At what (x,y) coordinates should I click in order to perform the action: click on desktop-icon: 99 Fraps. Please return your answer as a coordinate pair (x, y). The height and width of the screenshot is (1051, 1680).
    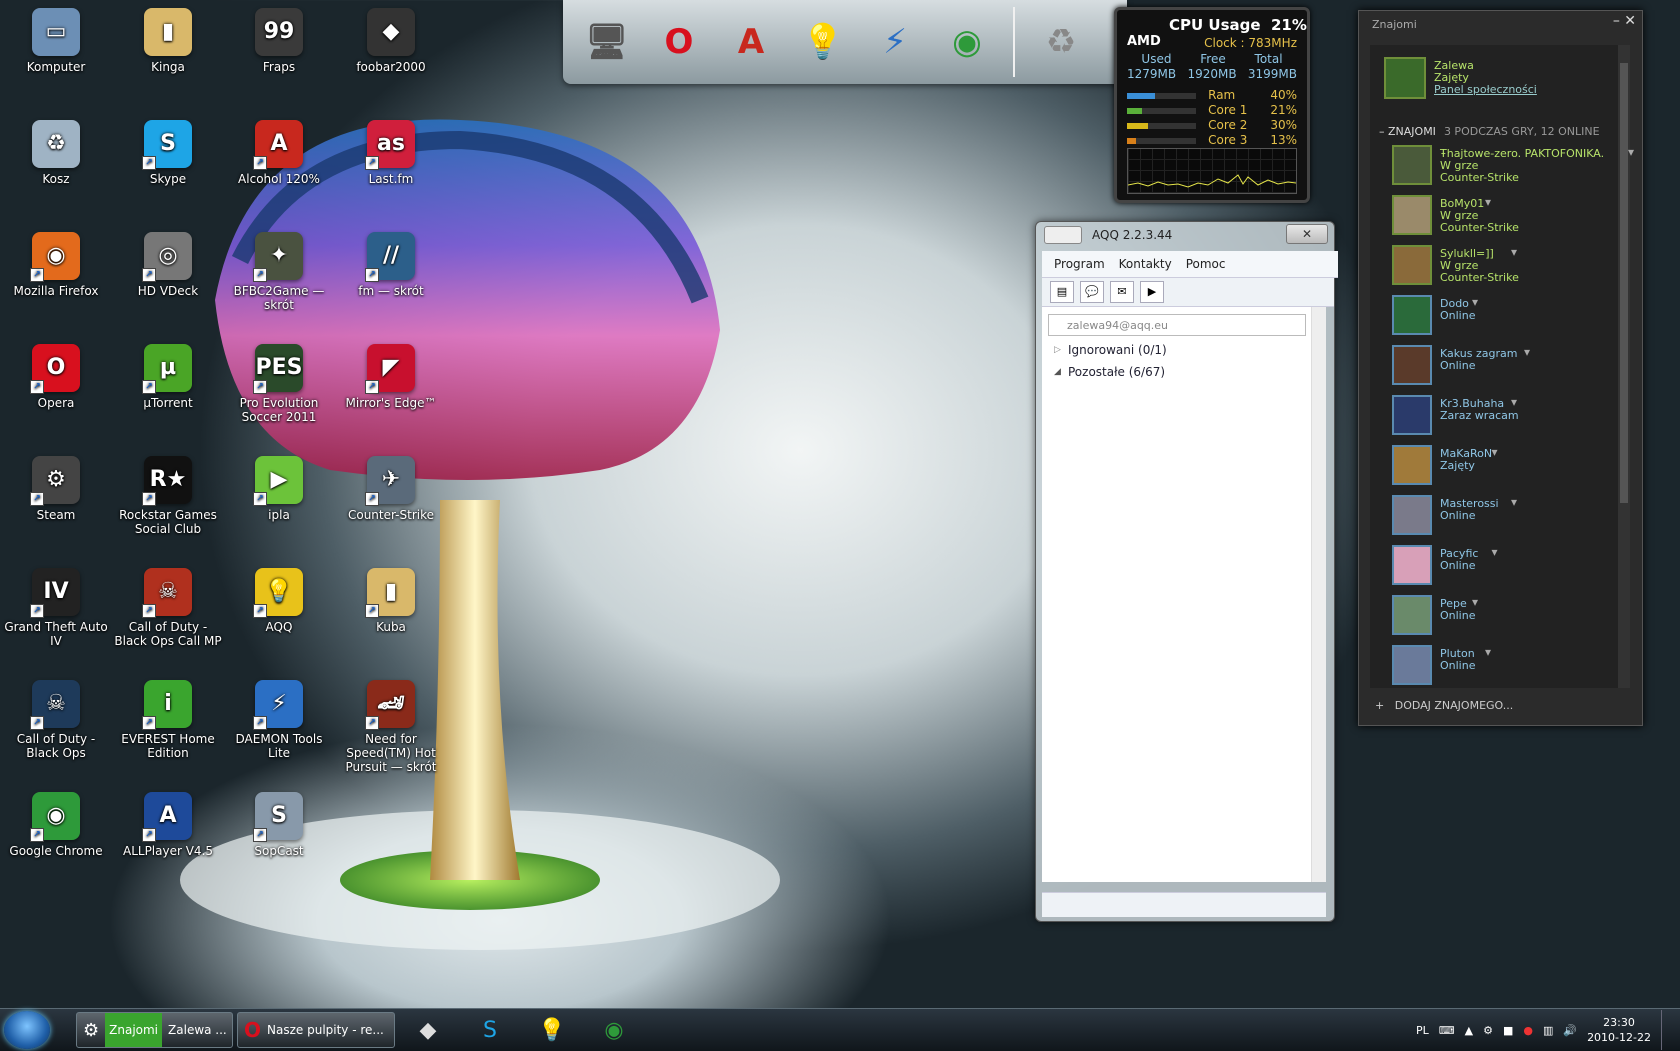
    Looking at the image, I should click on (279, 41).